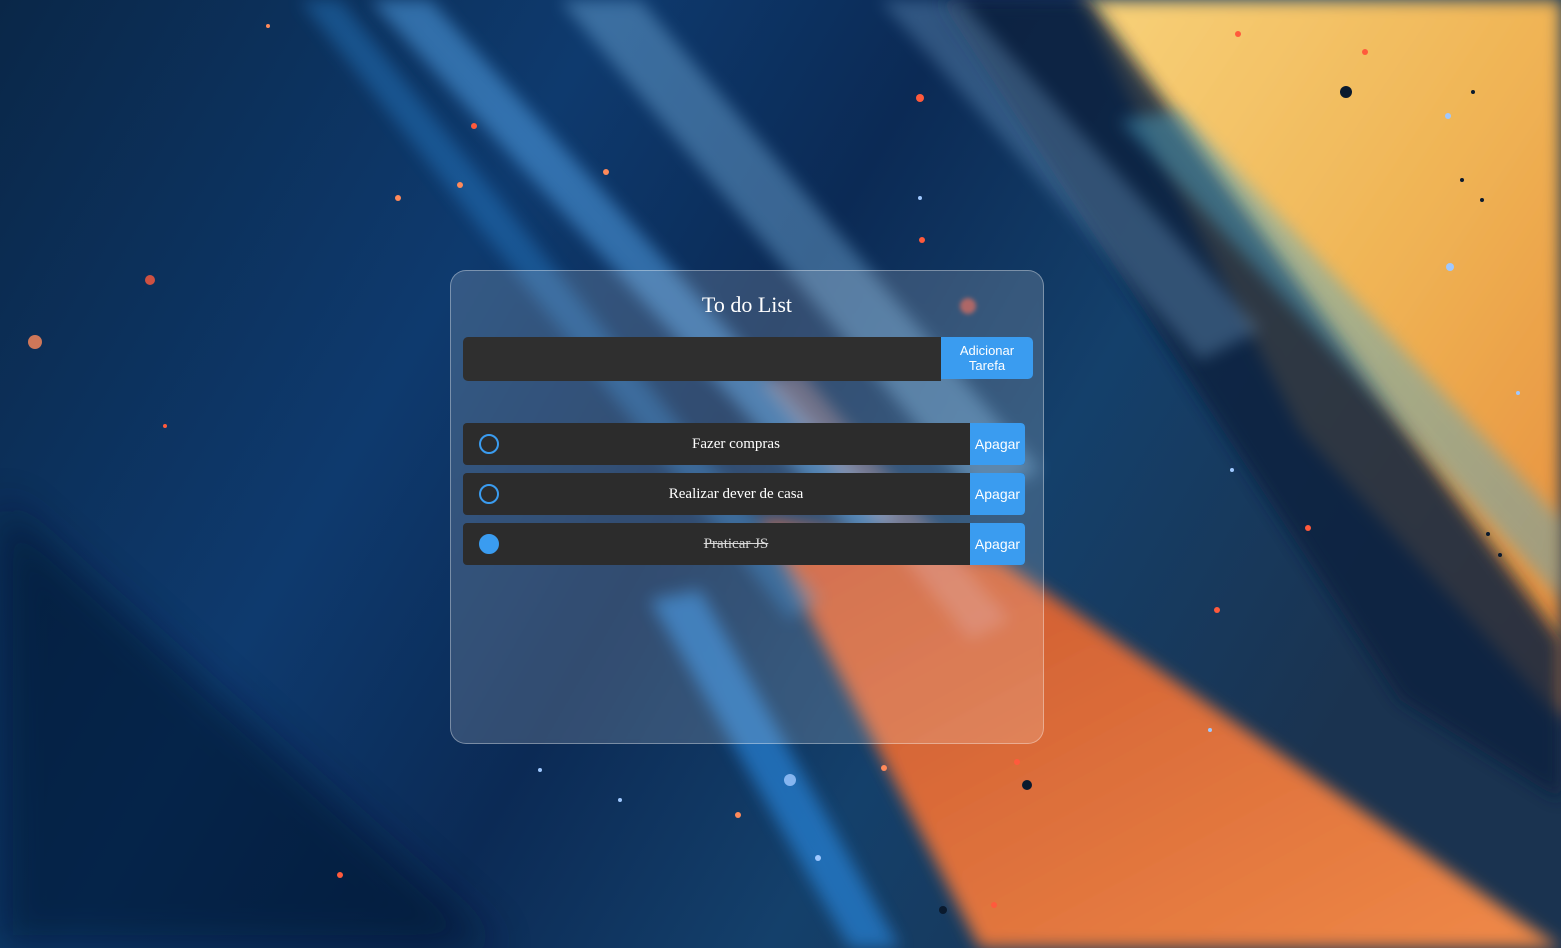 This screenshot has height=948, width=1561. I want to click on list-item: Fazer compras Apagar, so click(744, 444).